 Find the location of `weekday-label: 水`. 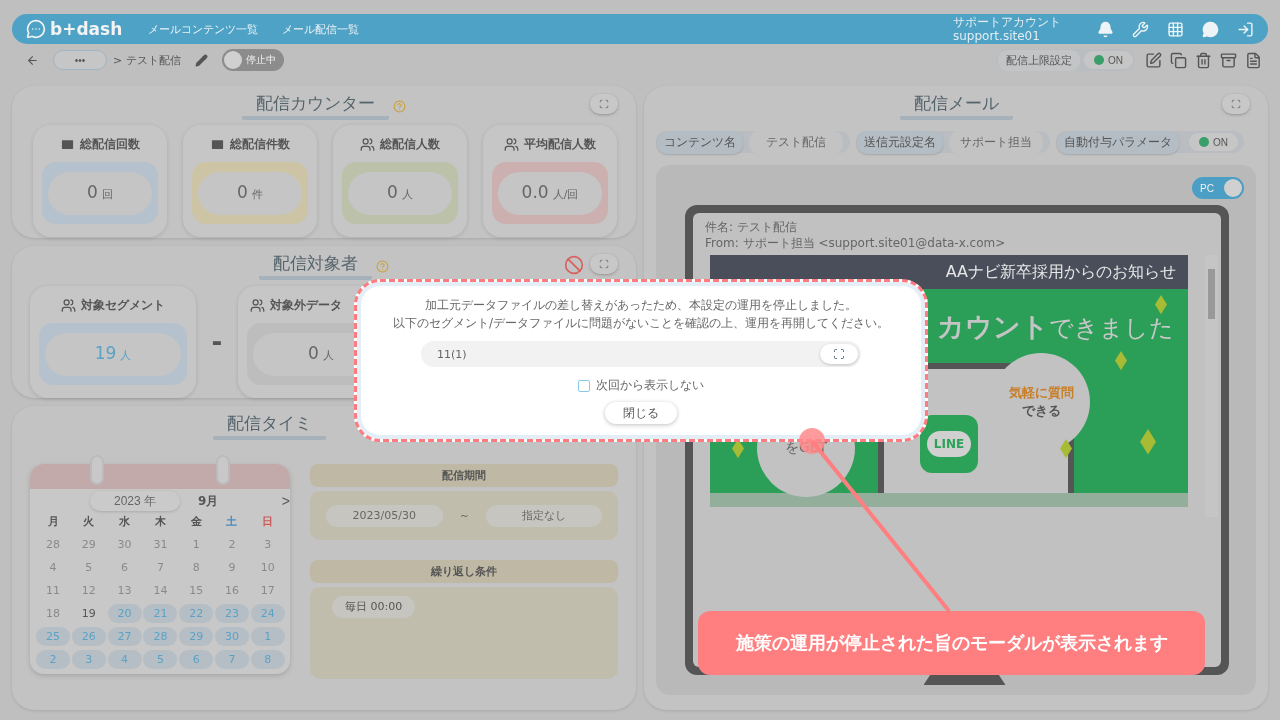

weekday-label: 水 is located at coordinates (125, 522).